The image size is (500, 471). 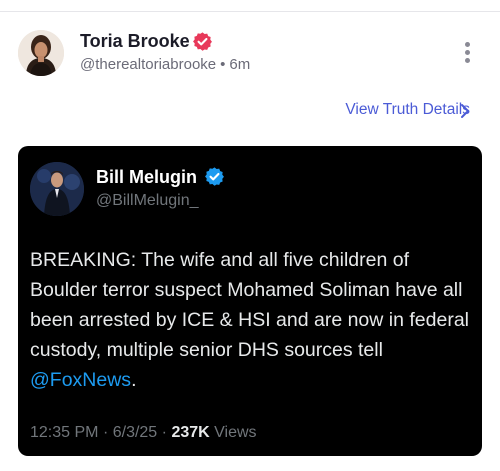 What do you see at coordinates (467, 55) in the screenshot?
I see `more-options-button` at bounding box center [467, 55].